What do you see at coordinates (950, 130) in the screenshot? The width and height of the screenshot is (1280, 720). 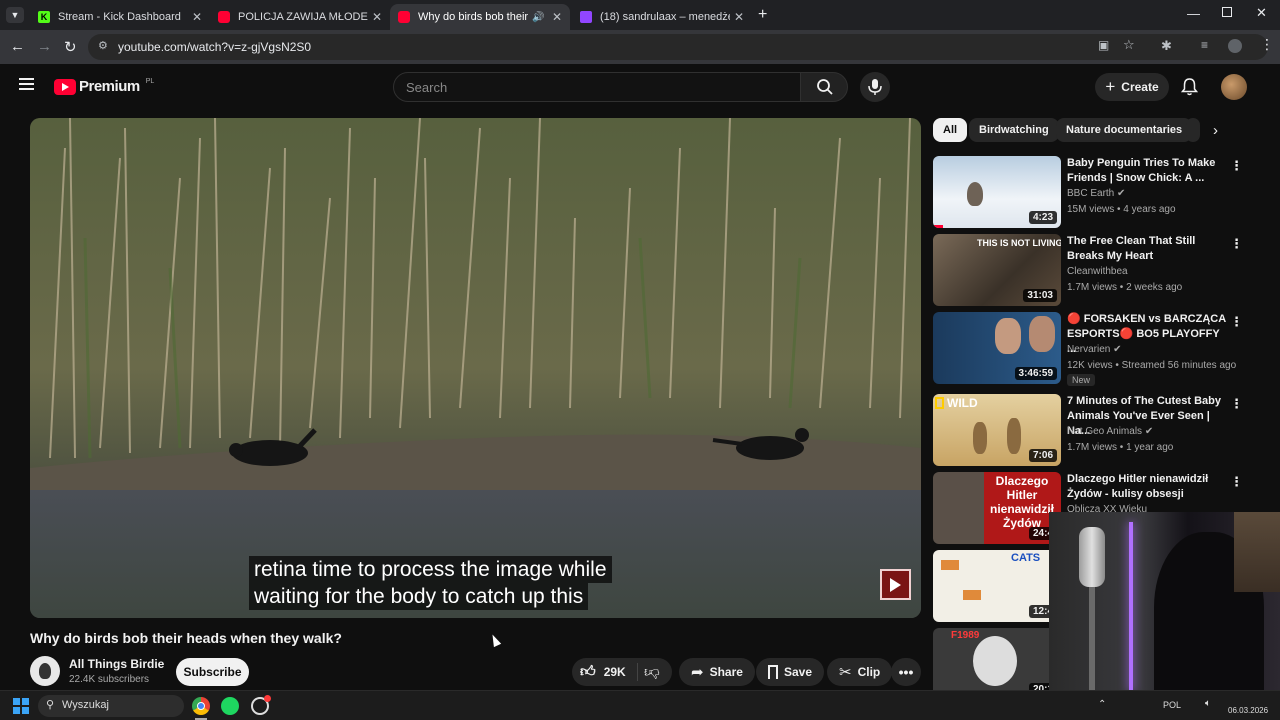 I see `chip-all: All` at bounding box center [950, 130].